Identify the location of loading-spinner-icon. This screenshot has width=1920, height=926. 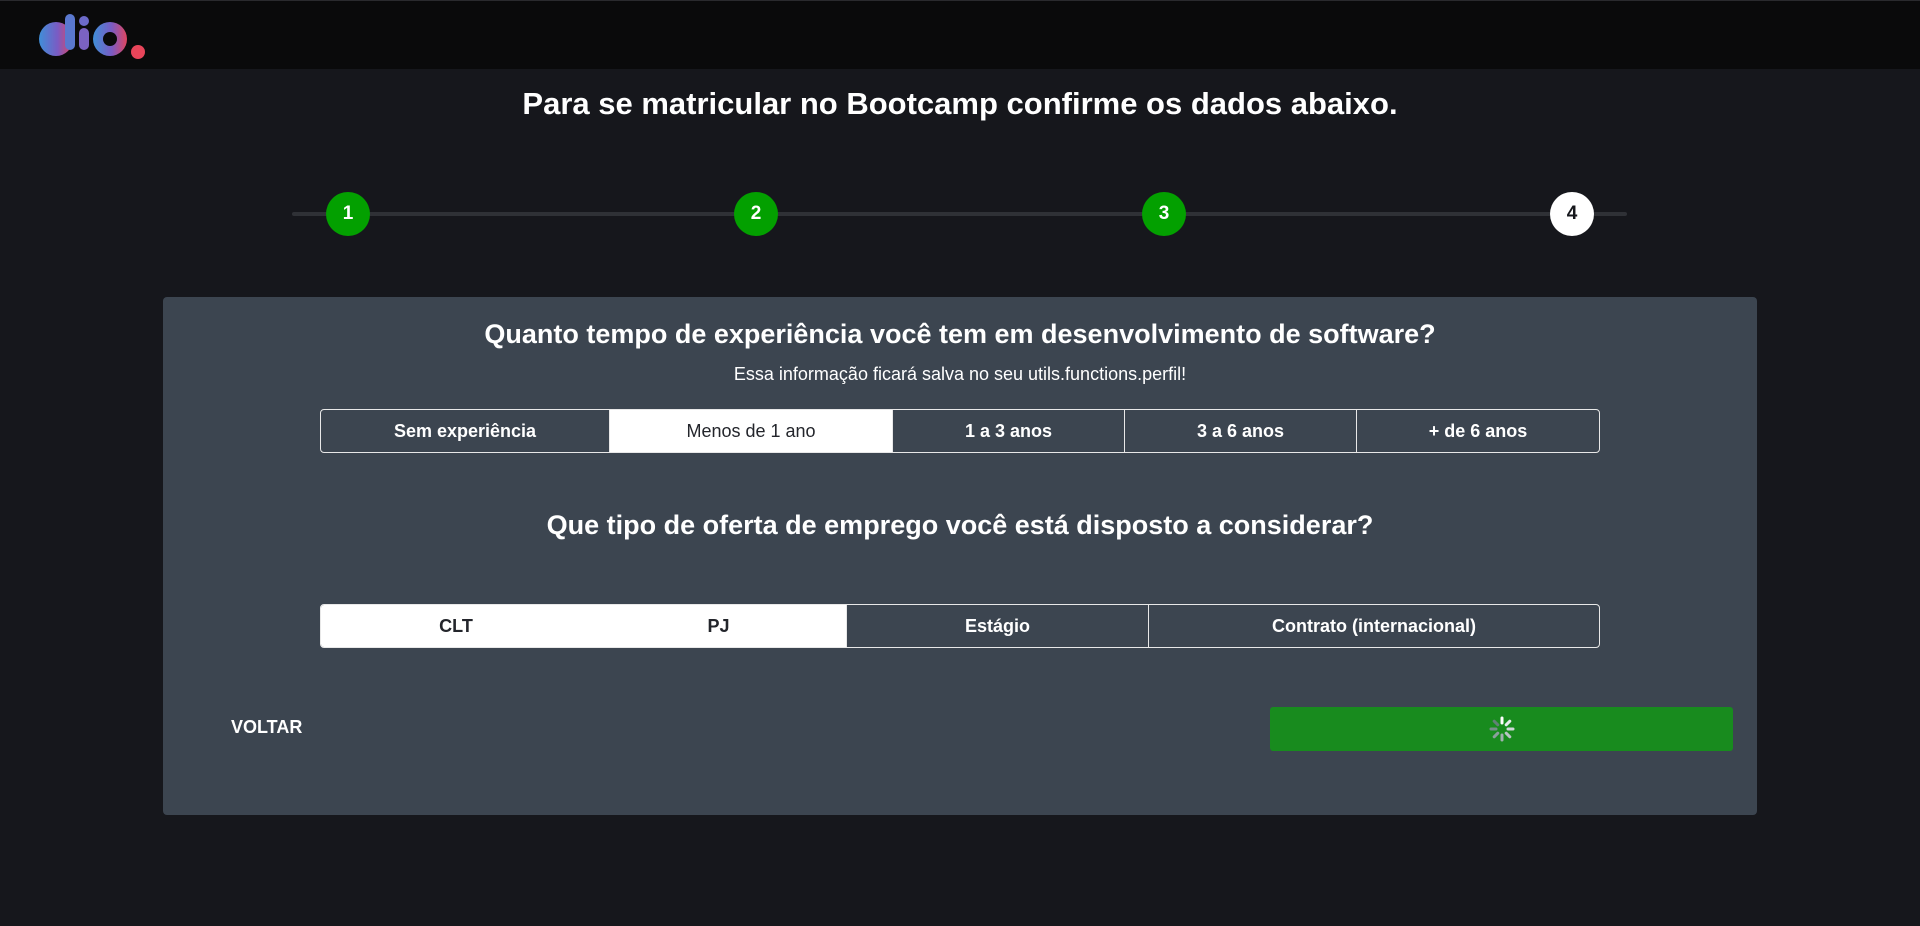
(1501, 729).